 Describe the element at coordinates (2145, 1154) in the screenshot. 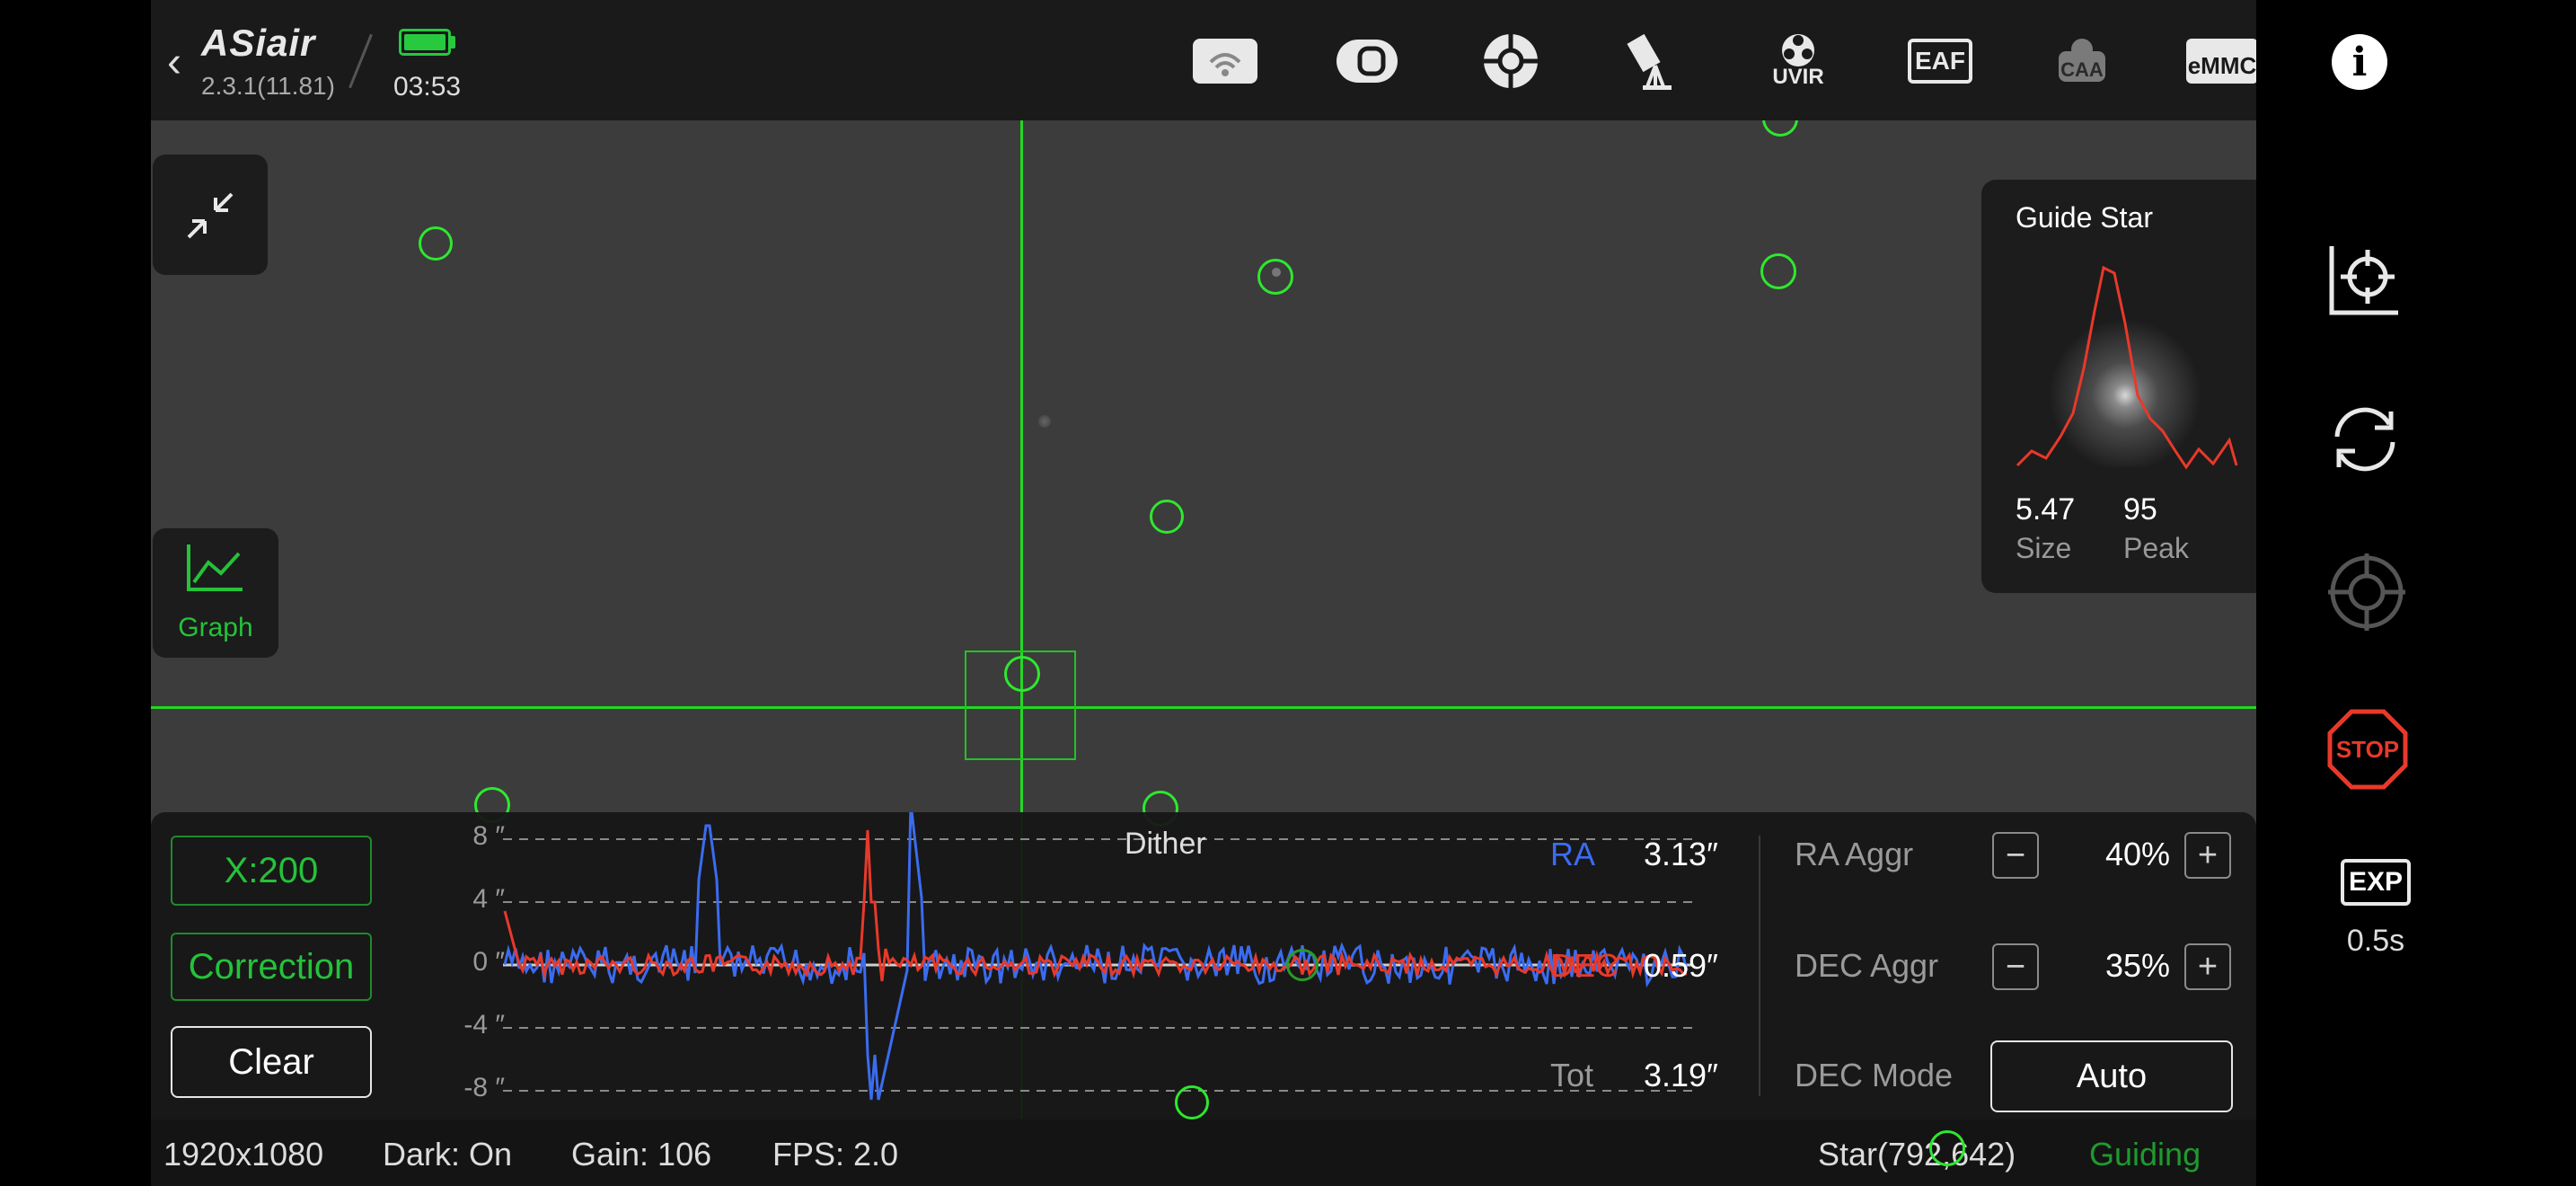

I see `guiding-status: Guiding` at that location.